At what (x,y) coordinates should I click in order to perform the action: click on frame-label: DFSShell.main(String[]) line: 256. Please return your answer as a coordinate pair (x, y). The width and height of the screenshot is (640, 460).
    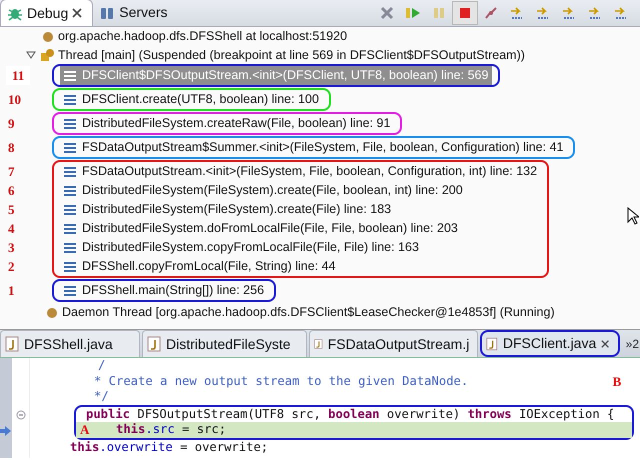
    Looking at the image, I should click on (173, 291).